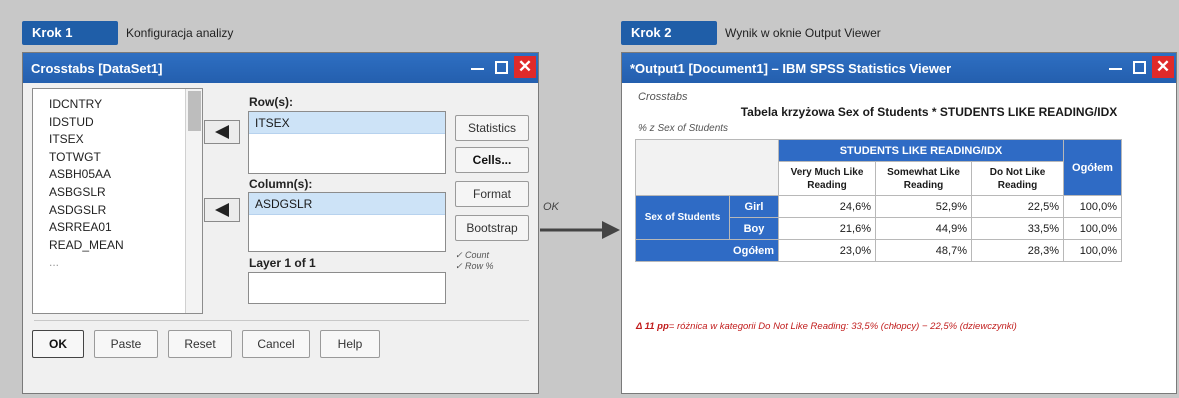  What do you see at coordinates (1092, 206) in the screenshot?
I see `cell-girl-total: 100,0%` at bounding box center [1092, 206].